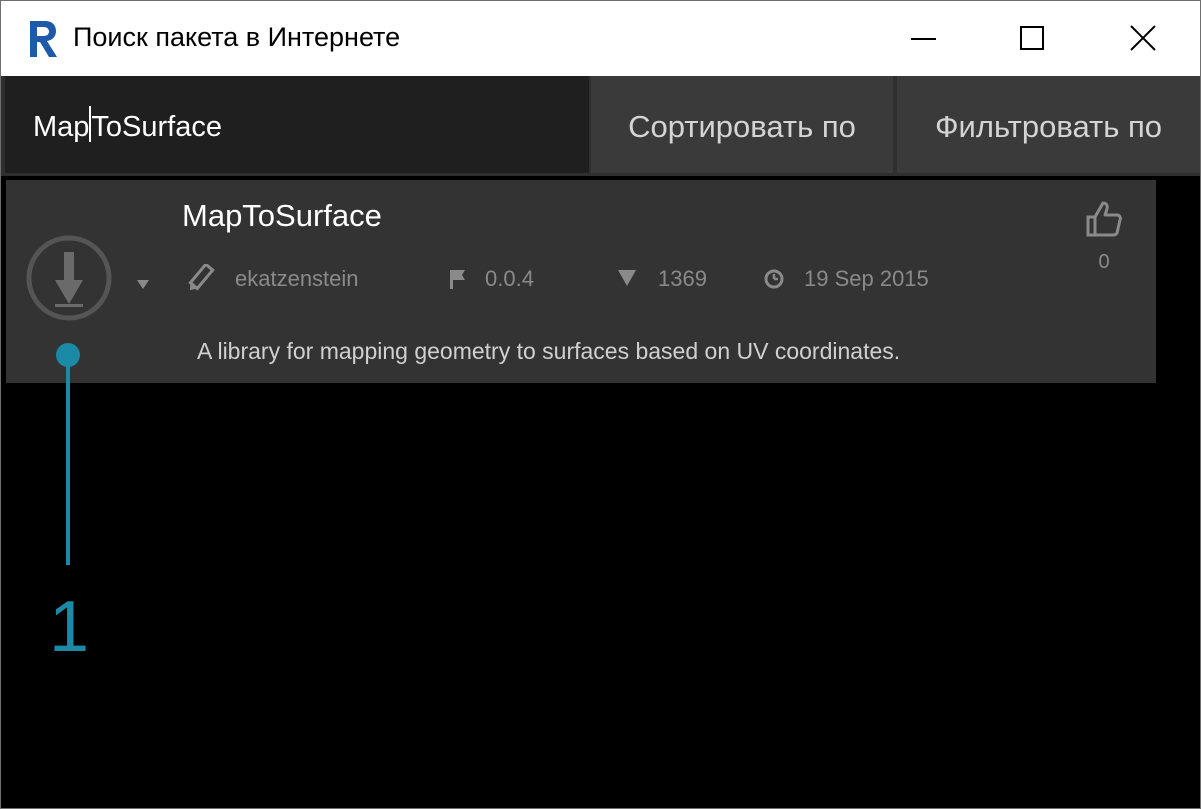  I want to click on search-text-before-caret: Map, so click(61, 127).